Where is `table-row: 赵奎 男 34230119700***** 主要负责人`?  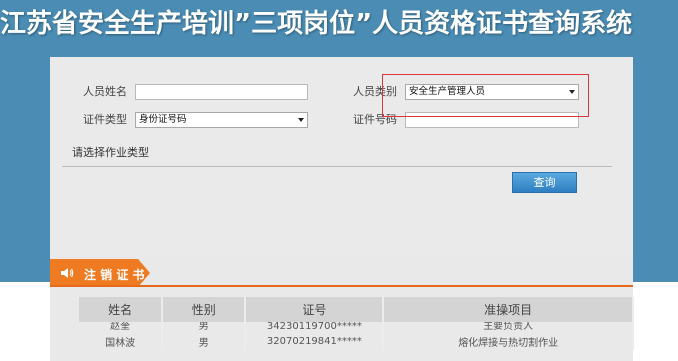 table-row: 赵奎 男 34230119700***** 主要负责人 is located at coordinates (356, 327).